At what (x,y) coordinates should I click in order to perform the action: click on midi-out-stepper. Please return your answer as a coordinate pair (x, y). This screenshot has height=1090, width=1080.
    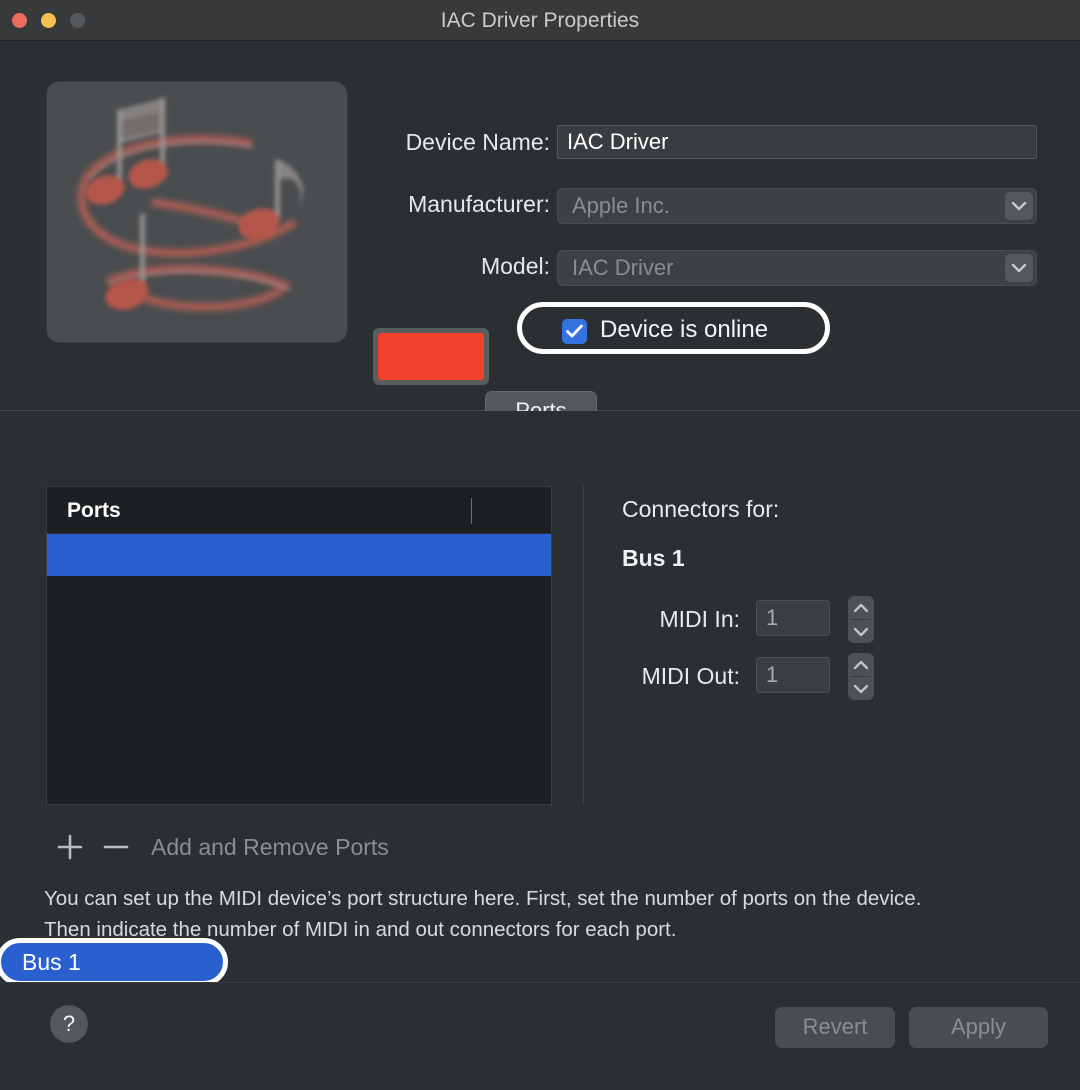
    Looking at the image, I should click on (861, 676).